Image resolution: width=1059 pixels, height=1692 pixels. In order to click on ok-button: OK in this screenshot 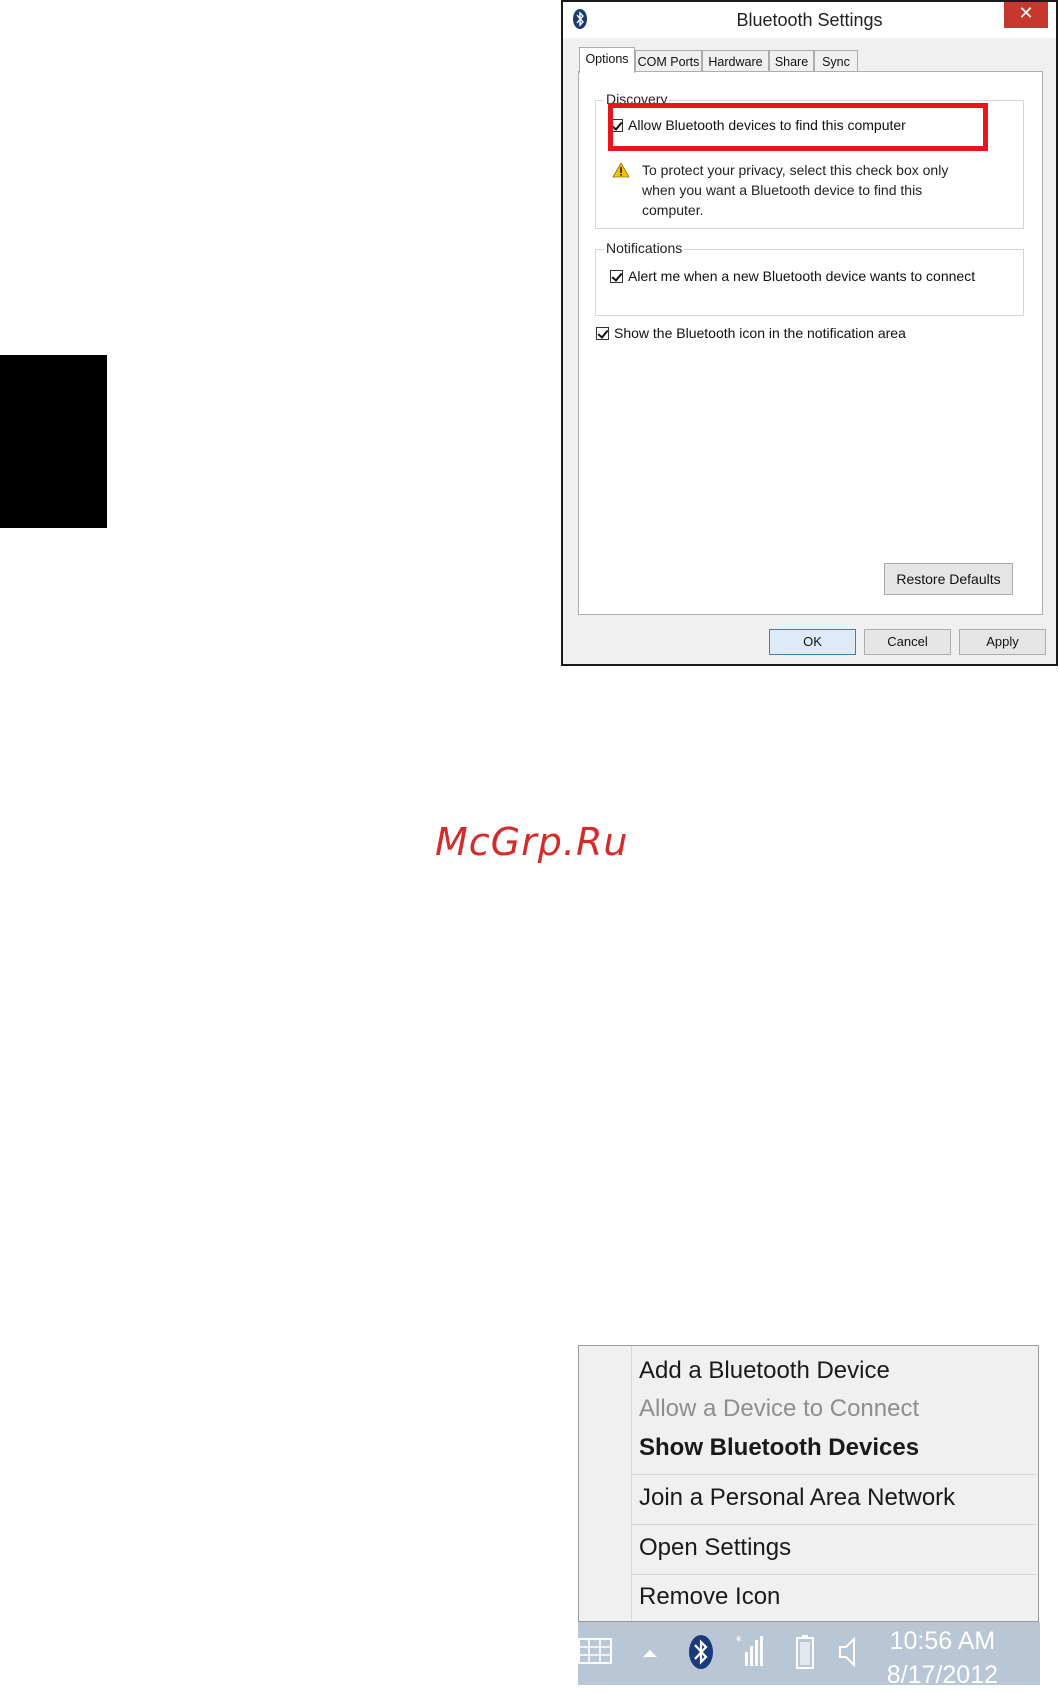, I will do `click(812, 642)`.